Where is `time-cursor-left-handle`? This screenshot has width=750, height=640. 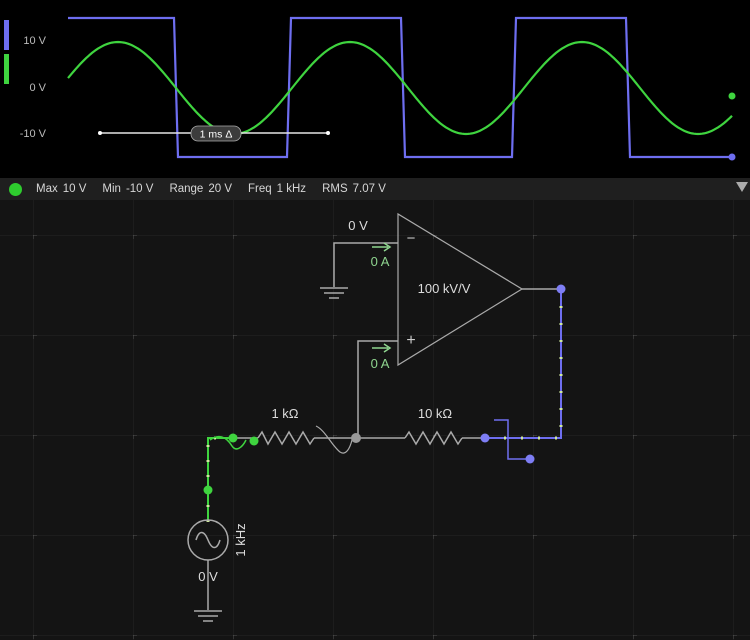
time-cursor-left-handle is located at coordinates (100, 133).